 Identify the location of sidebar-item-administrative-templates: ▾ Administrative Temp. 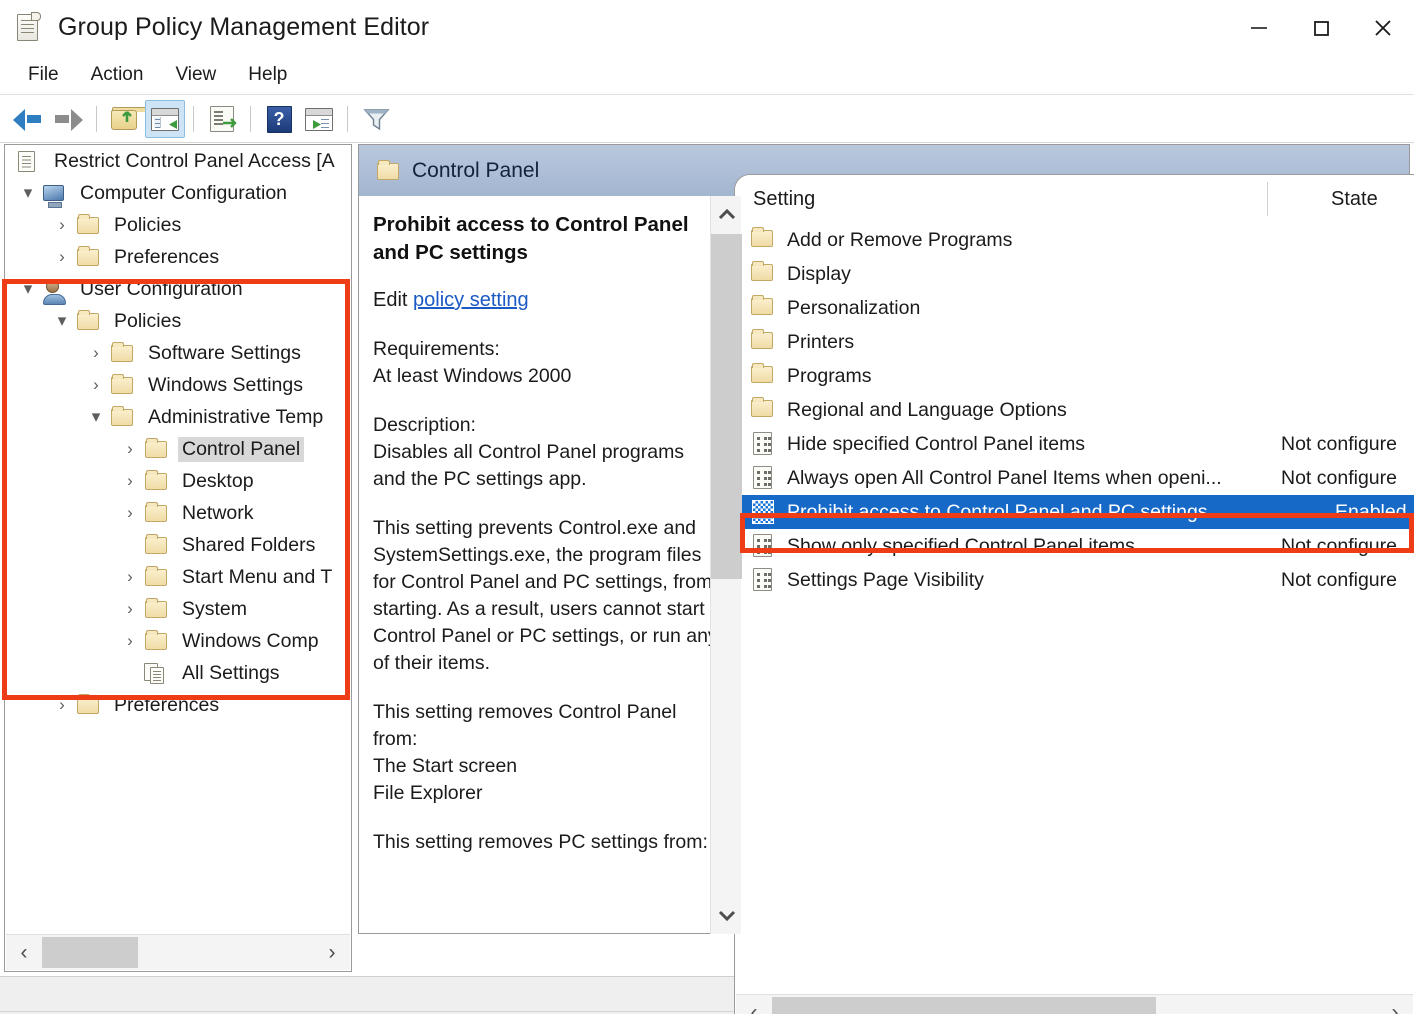
(178, 417).